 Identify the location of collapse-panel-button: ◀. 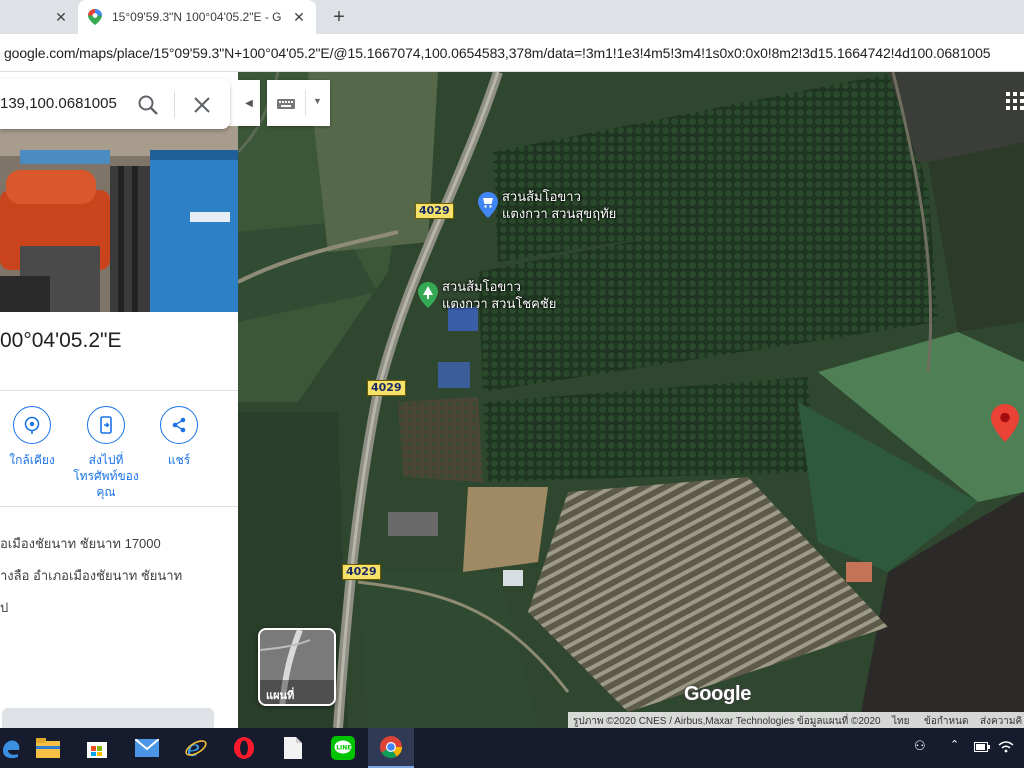
(249, 103).